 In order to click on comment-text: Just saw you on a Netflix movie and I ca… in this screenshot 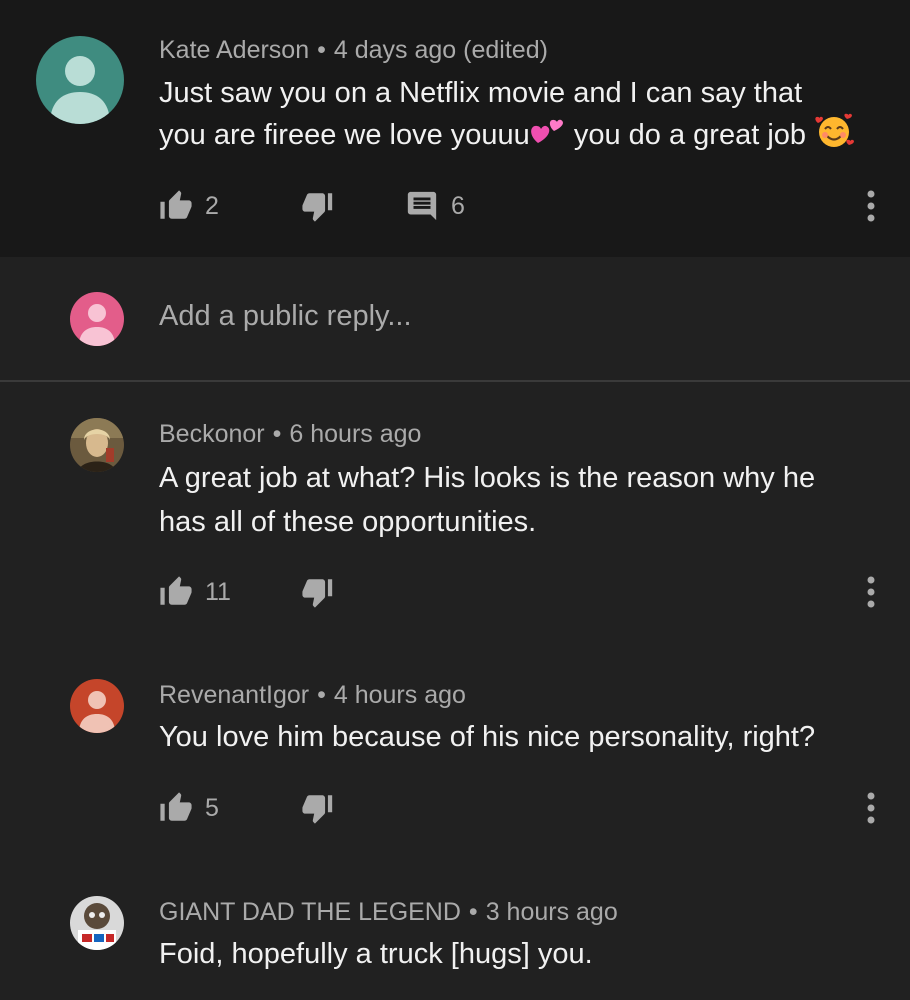, I will do `click(529, 117)`.